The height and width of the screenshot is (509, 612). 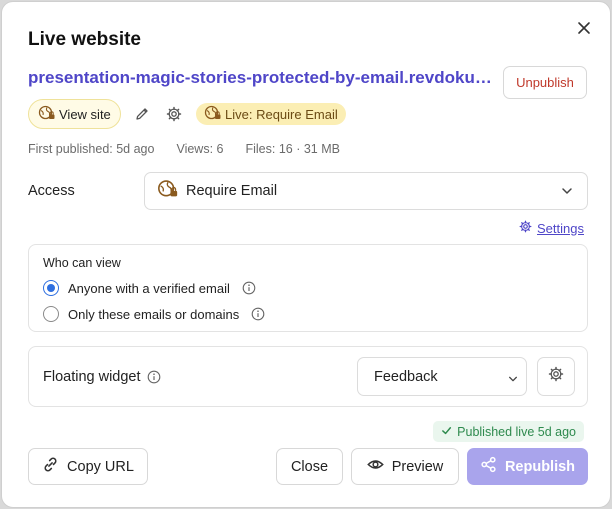 What do you see at coordinates (292, 149) in the screenshot?
I see `files-stat: Files: 16 · 31 MB` at bounding box center [292, 149].